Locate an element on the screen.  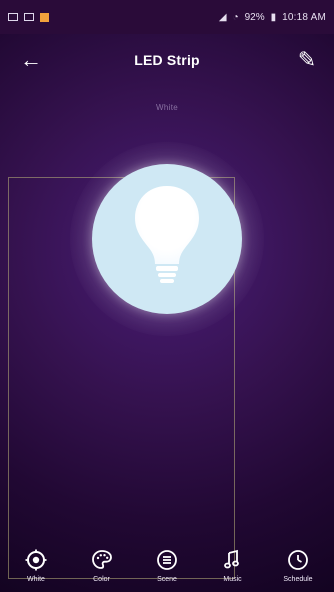
status-left is located at coordinates (28, 17).